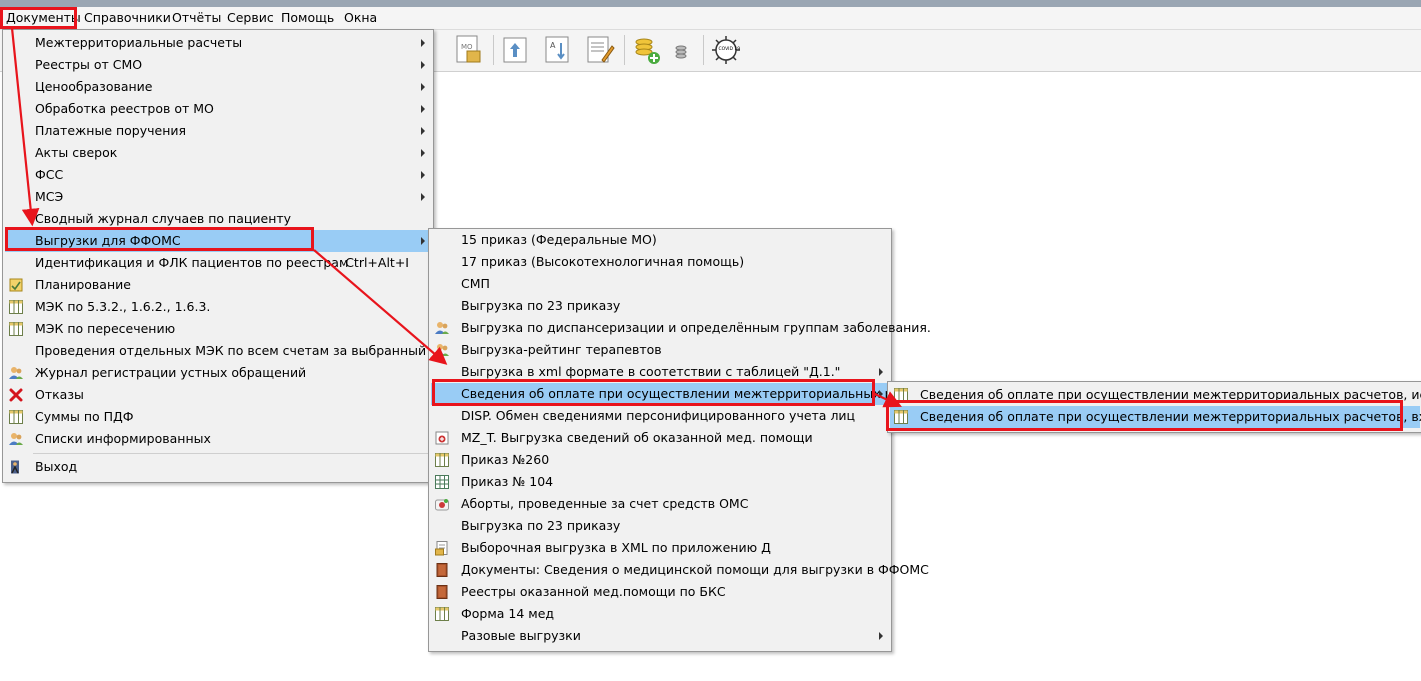 The width and height of the screenshot is (1421, 681). What do you see at coordinates (887, 399) in the screenshot?
I see `arrow-mezhter-to-incoming` at bounding box center [887, 399].